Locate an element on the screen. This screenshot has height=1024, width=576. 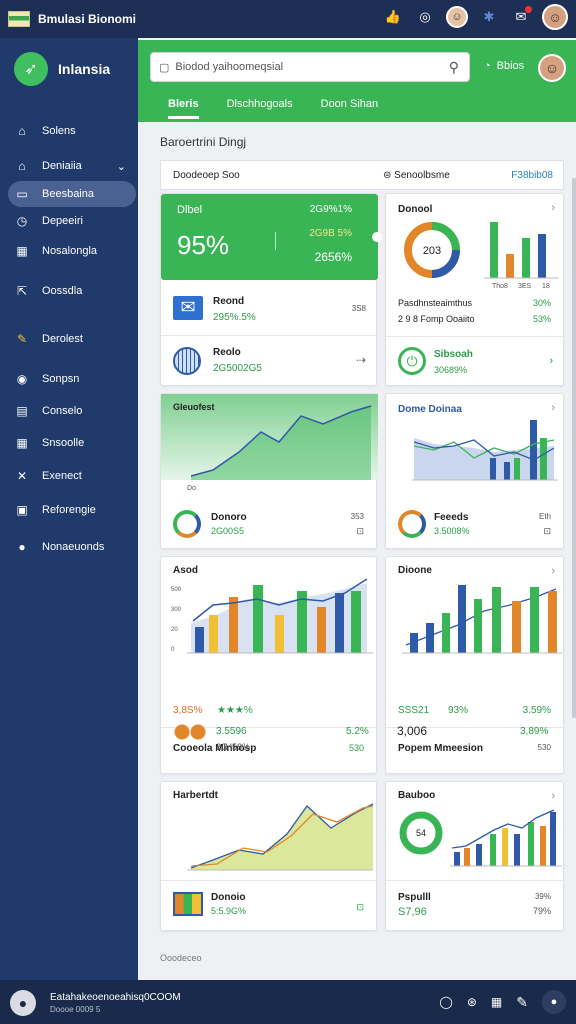
mini-bar-chart-1: Tho8 3ES 18 is located at coordinates (521, 256).